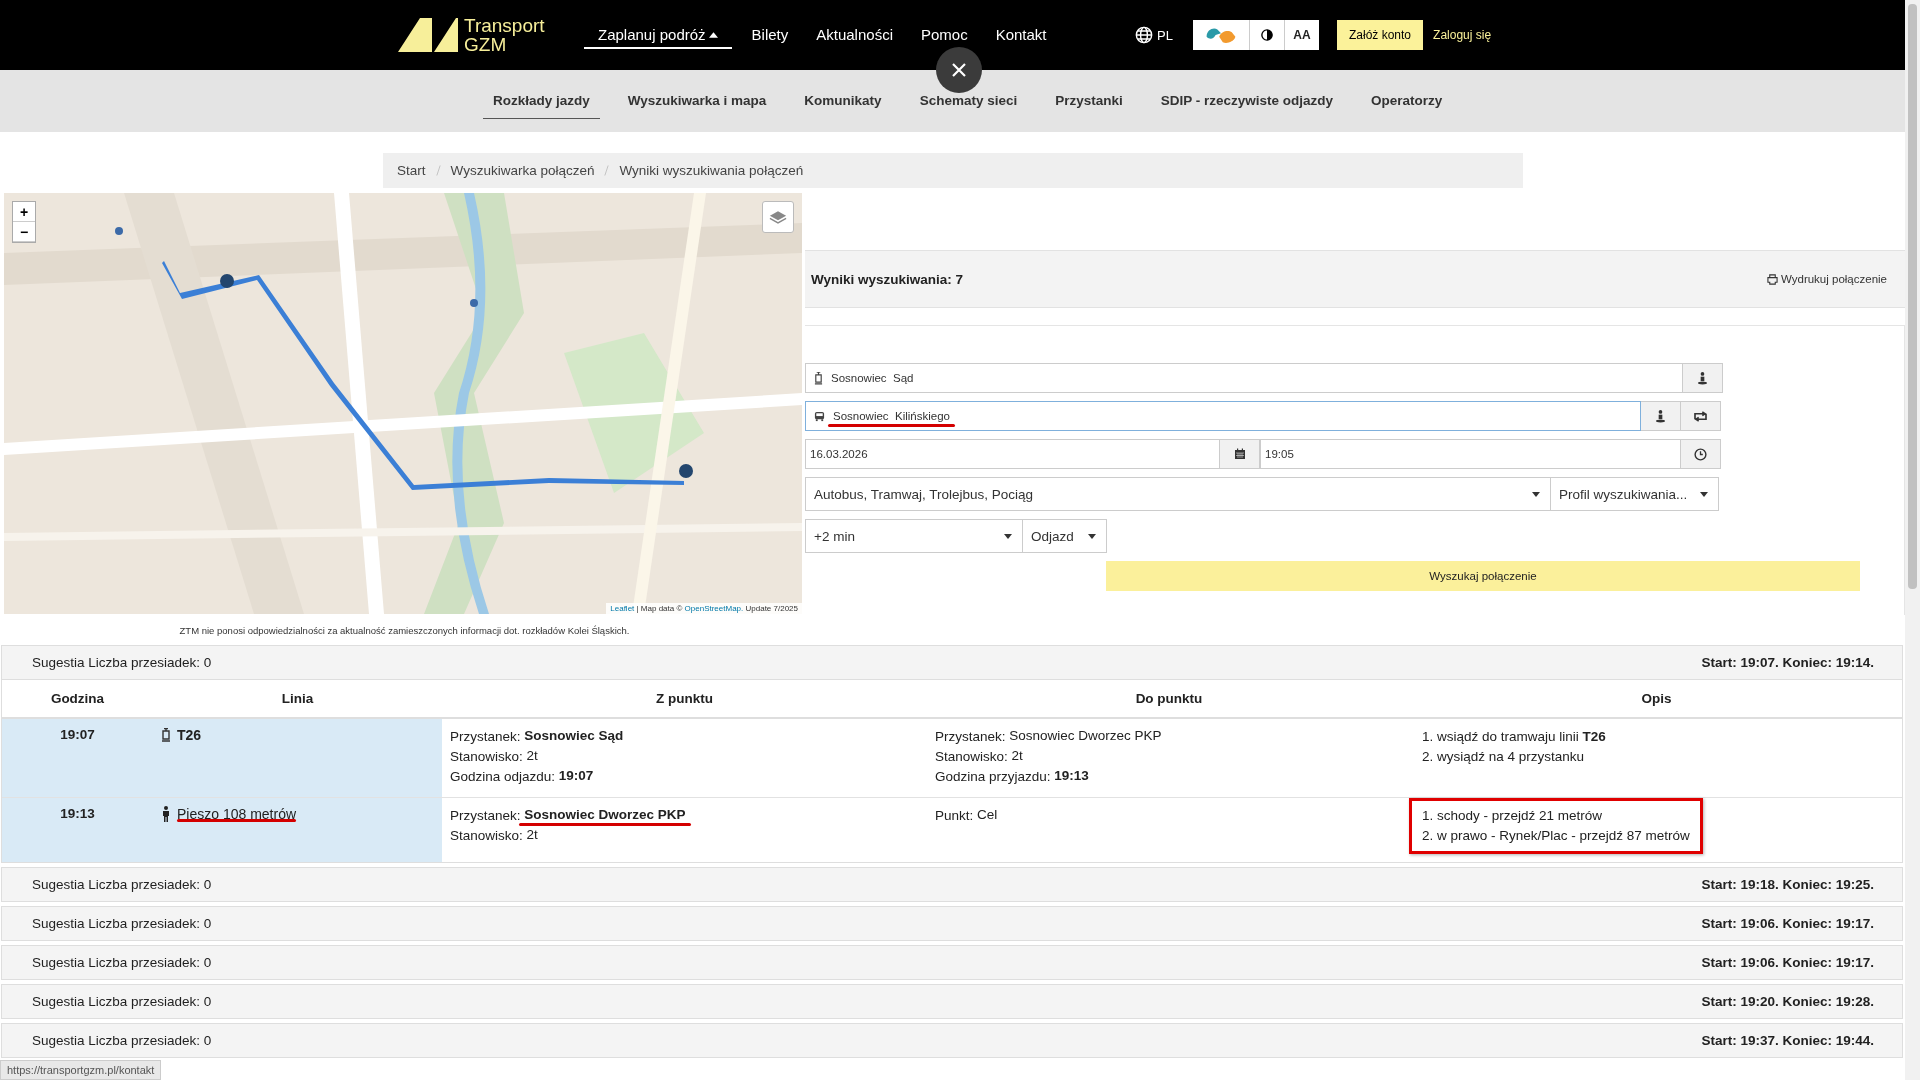 Image resolution: width=1920 pixels, height=1080 pixels. Describe the element at coordinates (411, 170) in the screenshot. I see `breadcrumb-link: Start` at that location.